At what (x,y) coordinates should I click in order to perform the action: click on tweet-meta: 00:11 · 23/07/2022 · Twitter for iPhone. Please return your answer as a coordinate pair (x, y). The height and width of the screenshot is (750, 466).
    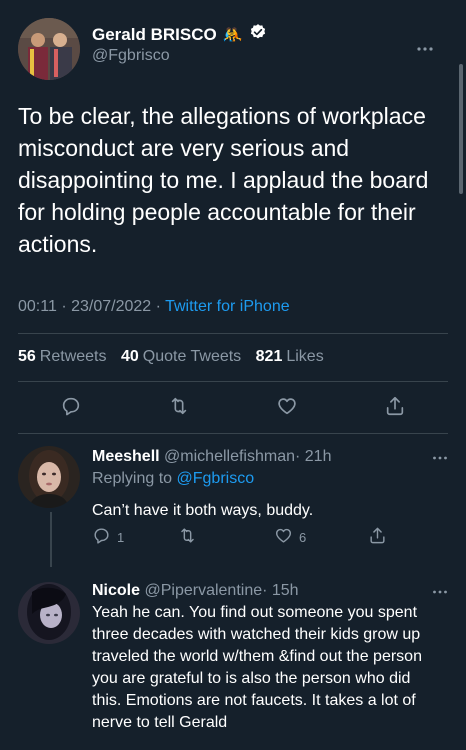
    Looking at the image, I should click on (154, 307).